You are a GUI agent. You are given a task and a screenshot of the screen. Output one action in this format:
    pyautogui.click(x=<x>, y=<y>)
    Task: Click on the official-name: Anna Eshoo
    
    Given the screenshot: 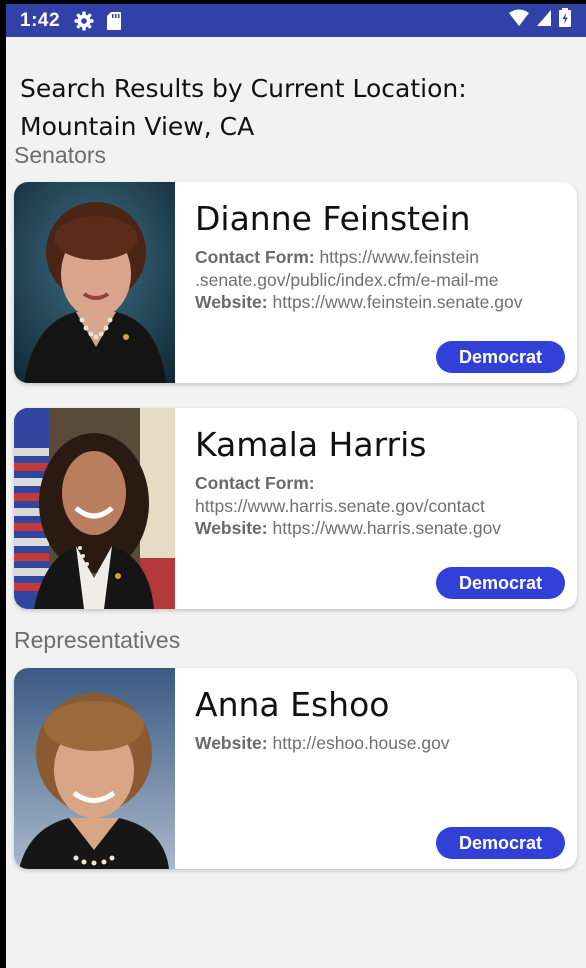 What is the action you would take?
    pyautogui.click(x=292, y=704)
    